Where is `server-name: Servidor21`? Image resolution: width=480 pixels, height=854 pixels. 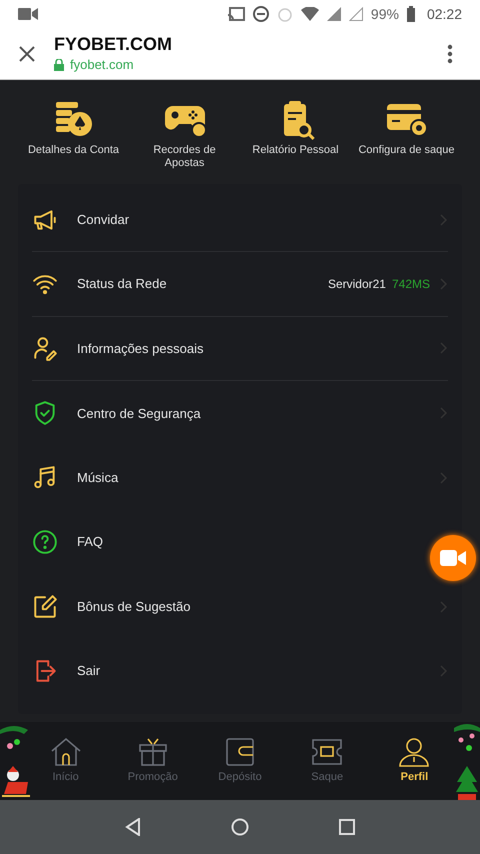 server-name: Servidor21 is located at coordinates (357, 285).